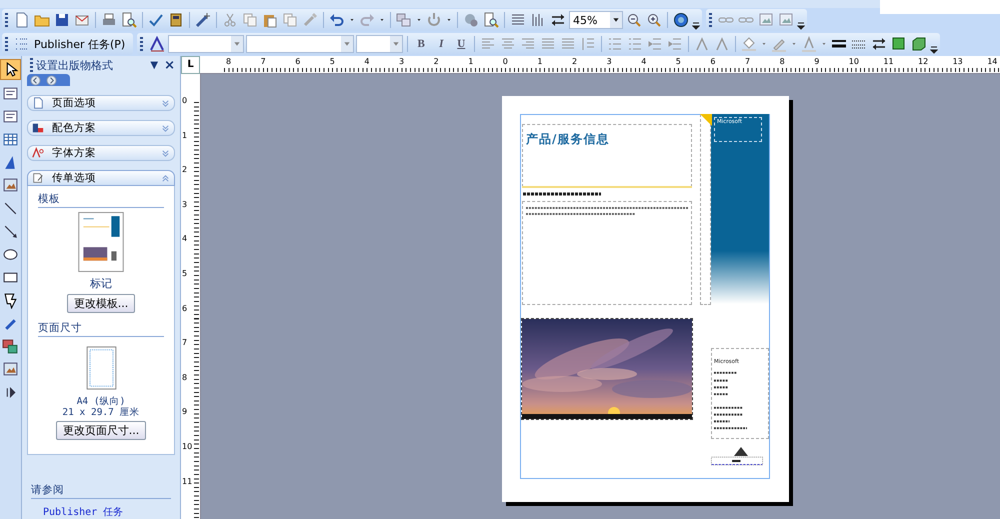 This screenshot has height=519, width=1000. I want to click on bullet-list-icon, so click(635, 44).